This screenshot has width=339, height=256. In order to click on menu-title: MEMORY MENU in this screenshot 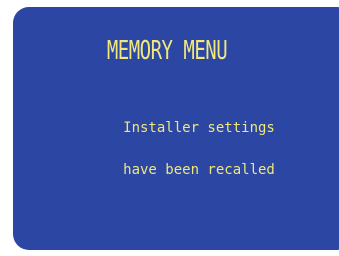, I will do `click(167, 51)`.